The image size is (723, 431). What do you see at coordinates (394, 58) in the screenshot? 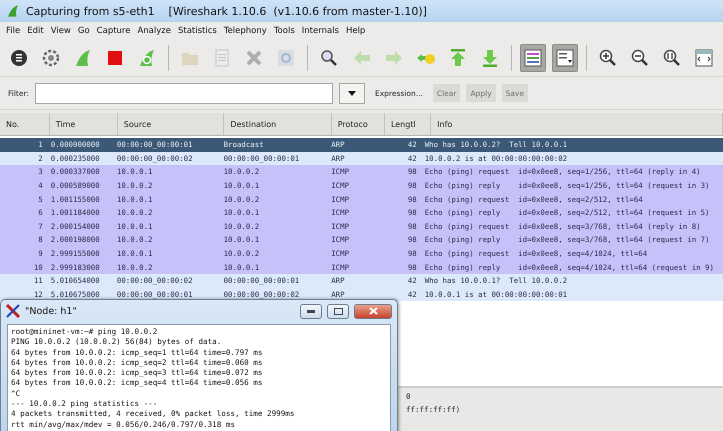
I see `right-arrow-icon` at bounding box center [394, 58].